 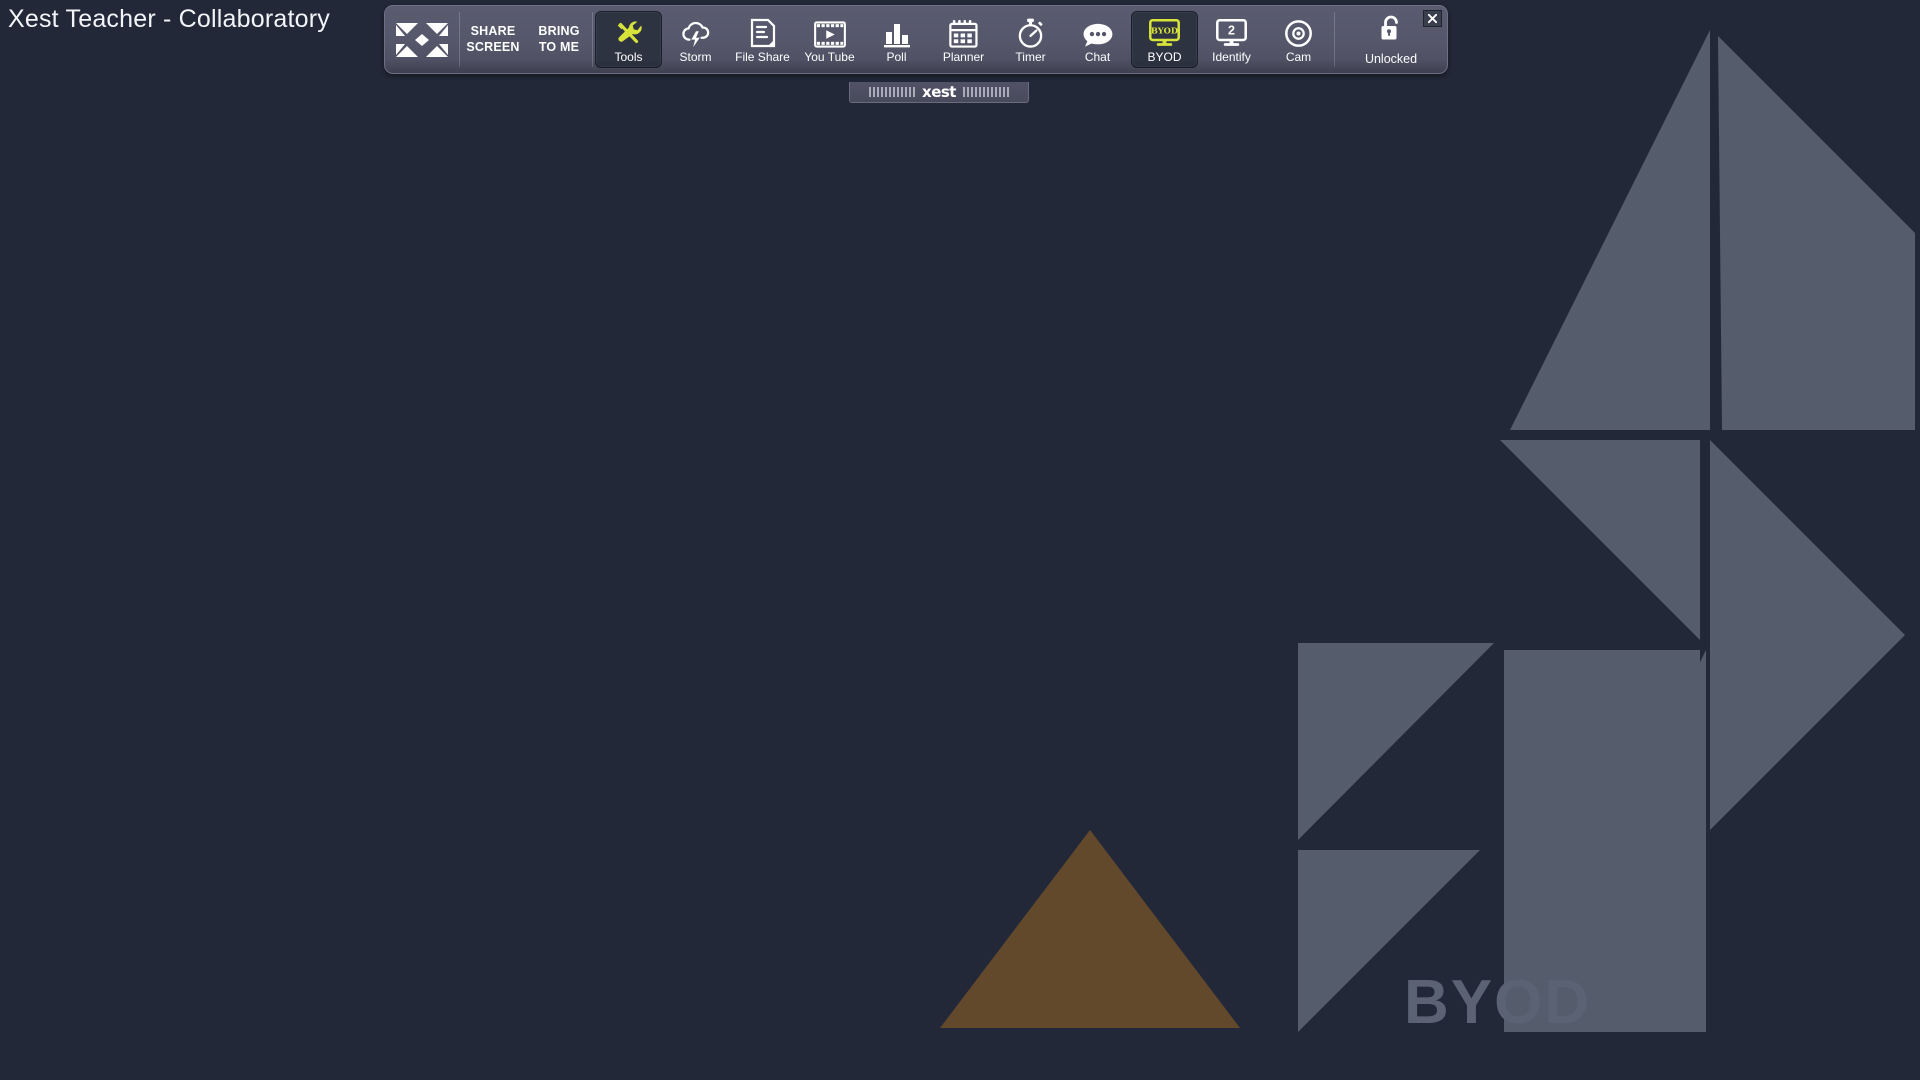 I want to click on identify-icon: 2, so click(x=1231, y=32).